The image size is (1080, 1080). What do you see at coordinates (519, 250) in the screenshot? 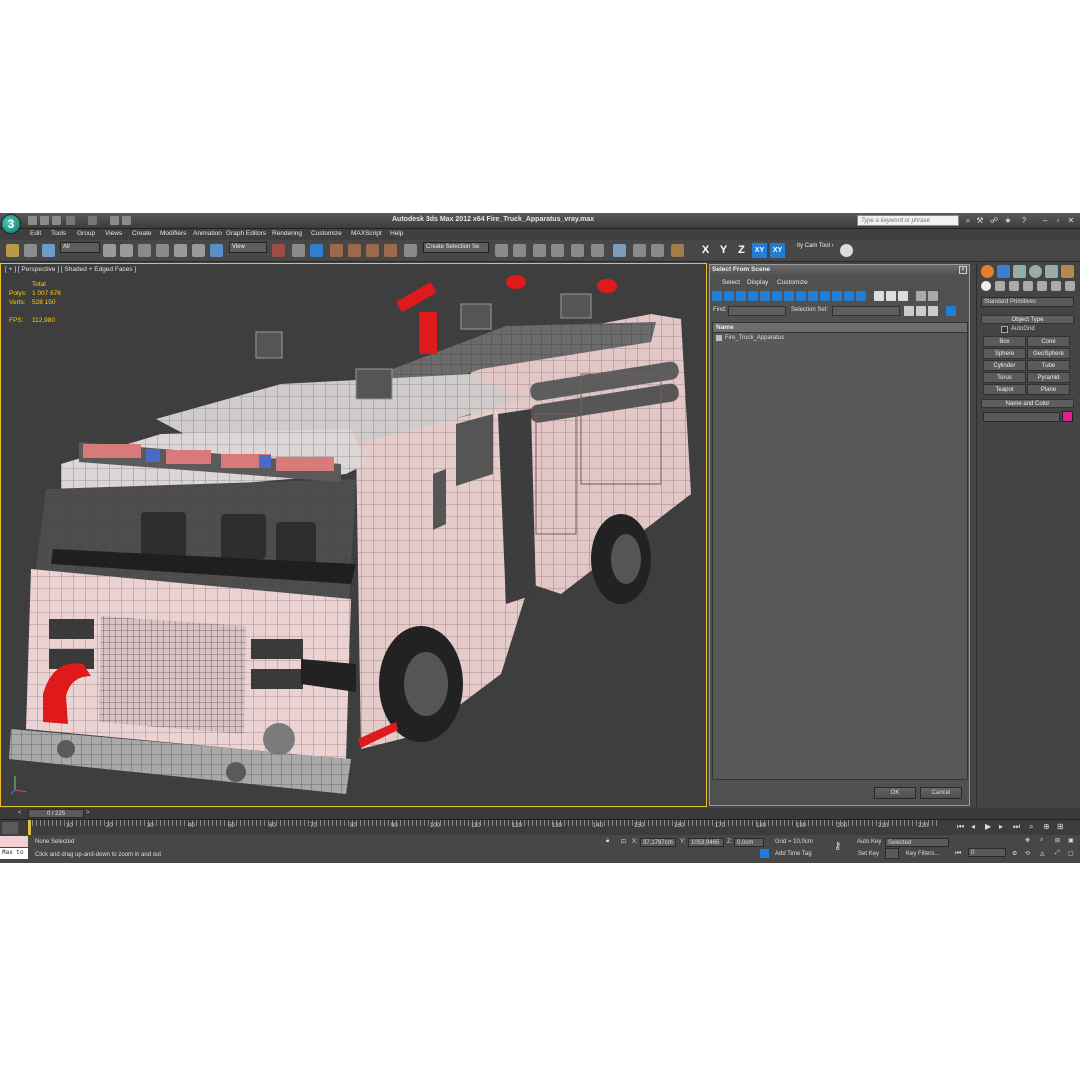
I see `align-icon` at bounding box center [519, 250].